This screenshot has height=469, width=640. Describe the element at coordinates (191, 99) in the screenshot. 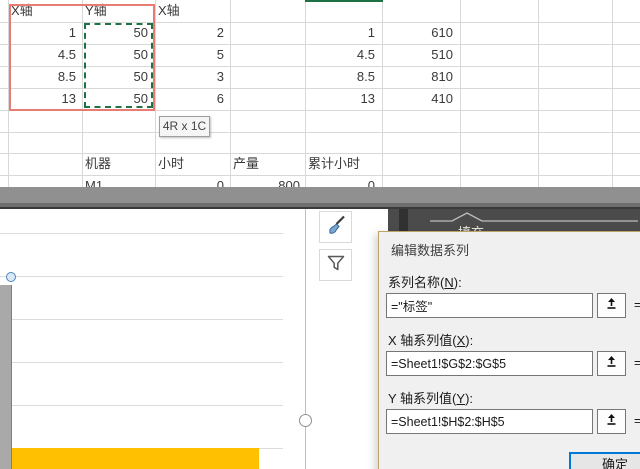

I see `cell: 6` at that location.